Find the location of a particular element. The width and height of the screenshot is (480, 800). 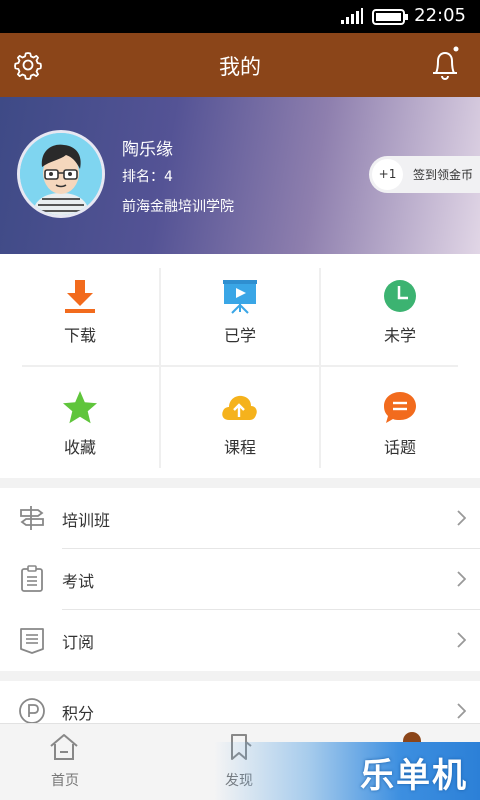

home-icon is located at coordinates (64, 747).